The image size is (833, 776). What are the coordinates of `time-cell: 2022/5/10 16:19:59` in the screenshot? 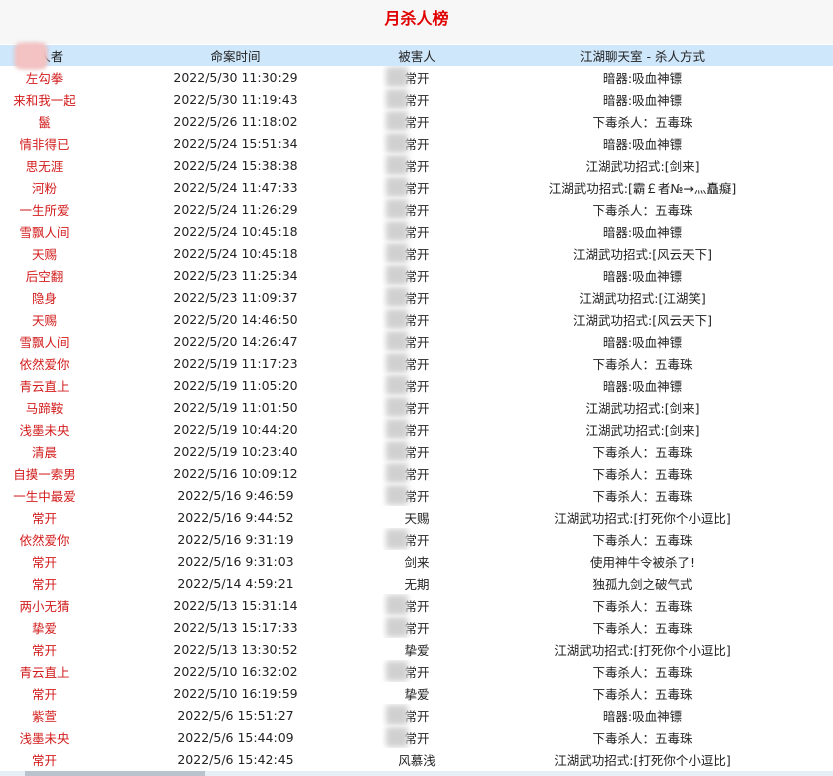 It's located at (235, 693).